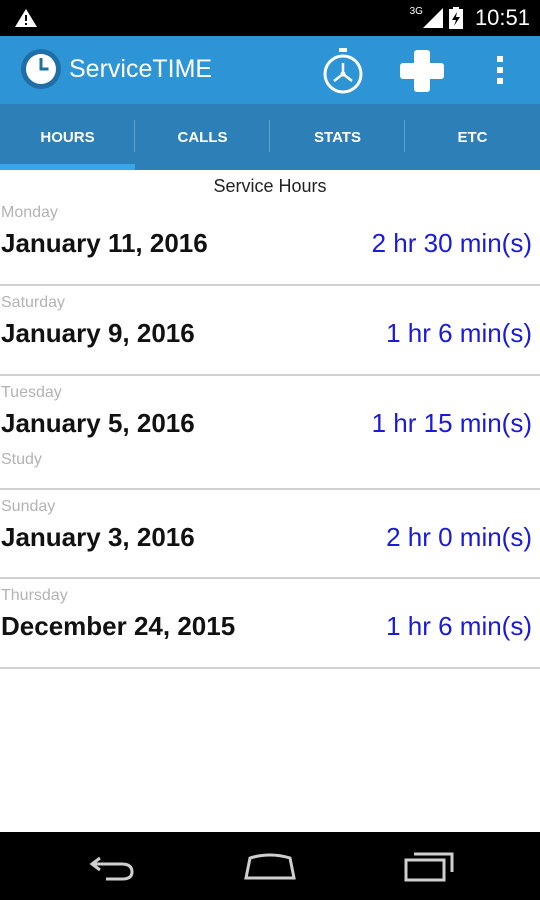 This screenshot has width=540, height=900. I want to click on signal-icon, so click(432, 18).